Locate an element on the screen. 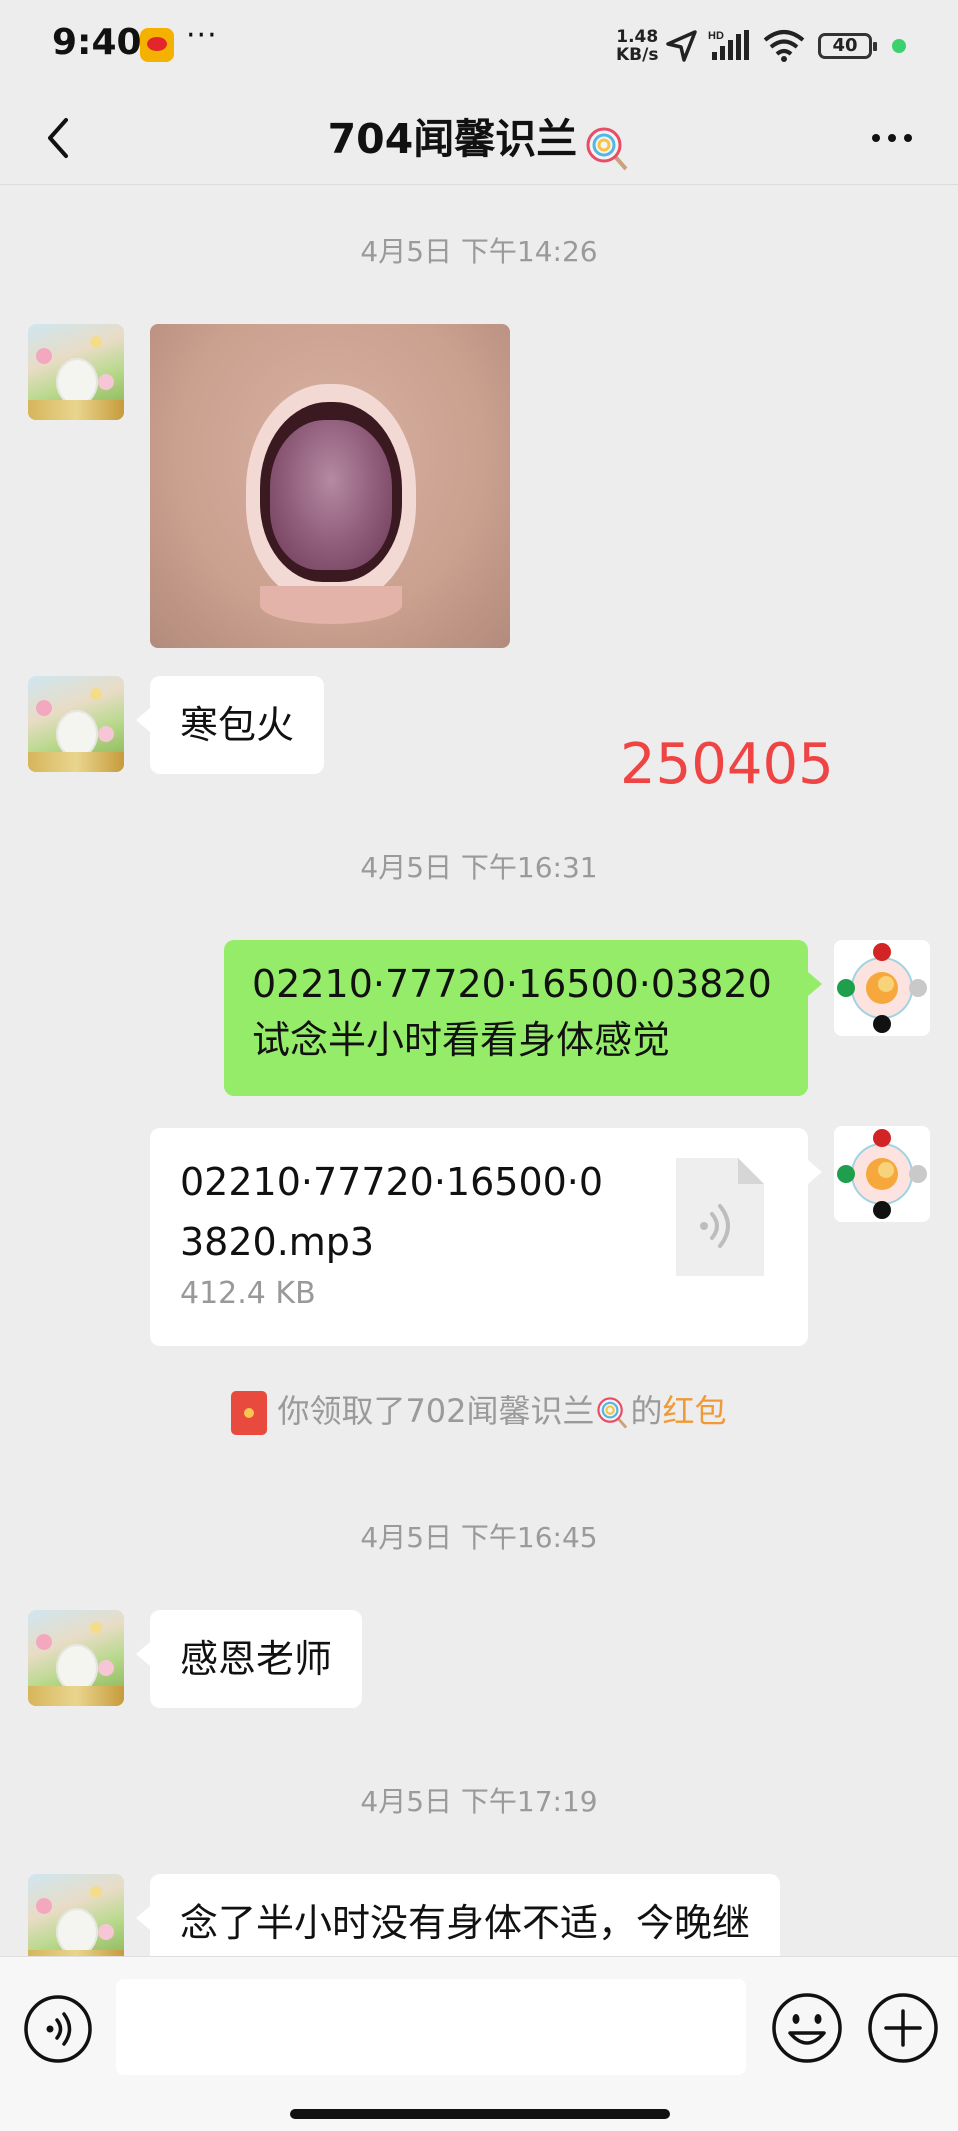 This screenshot has height=2131, width=958. signal-icon: HD is located at coordinates (728, 45).